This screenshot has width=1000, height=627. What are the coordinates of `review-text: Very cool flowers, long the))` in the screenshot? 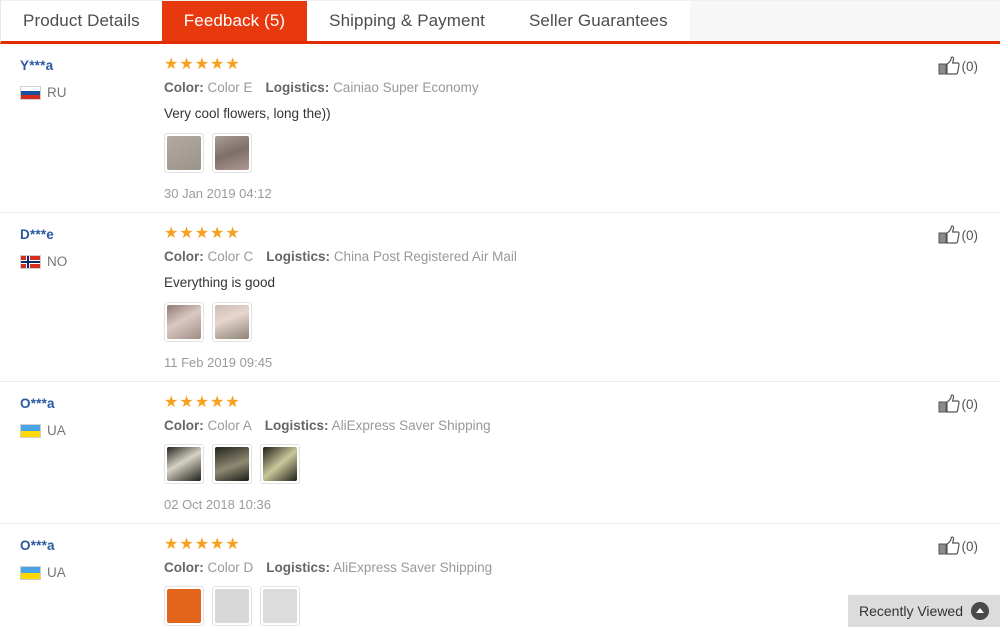 It's located at (247, 113).